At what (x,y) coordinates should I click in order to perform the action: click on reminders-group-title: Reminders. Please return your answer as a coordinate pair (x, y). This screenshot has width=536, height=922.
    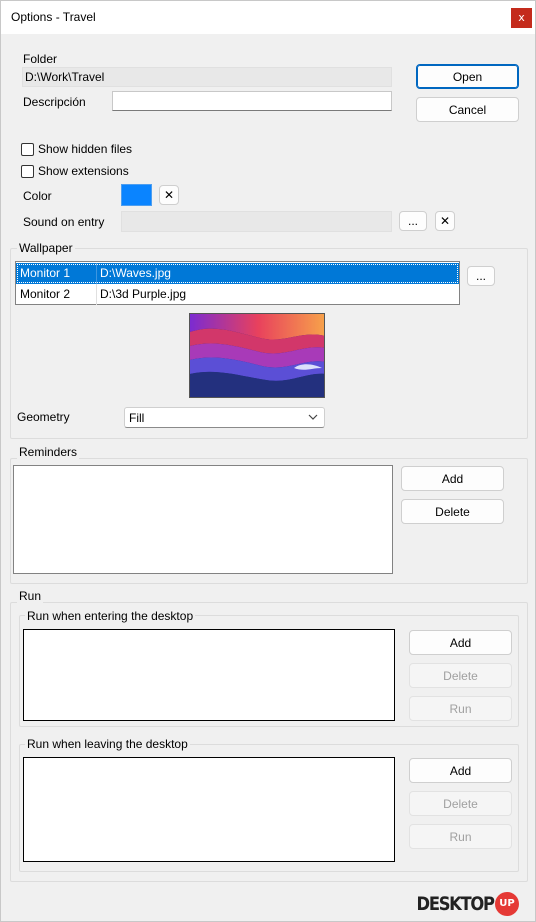
    Looking at the image, I should click on (48, 452).